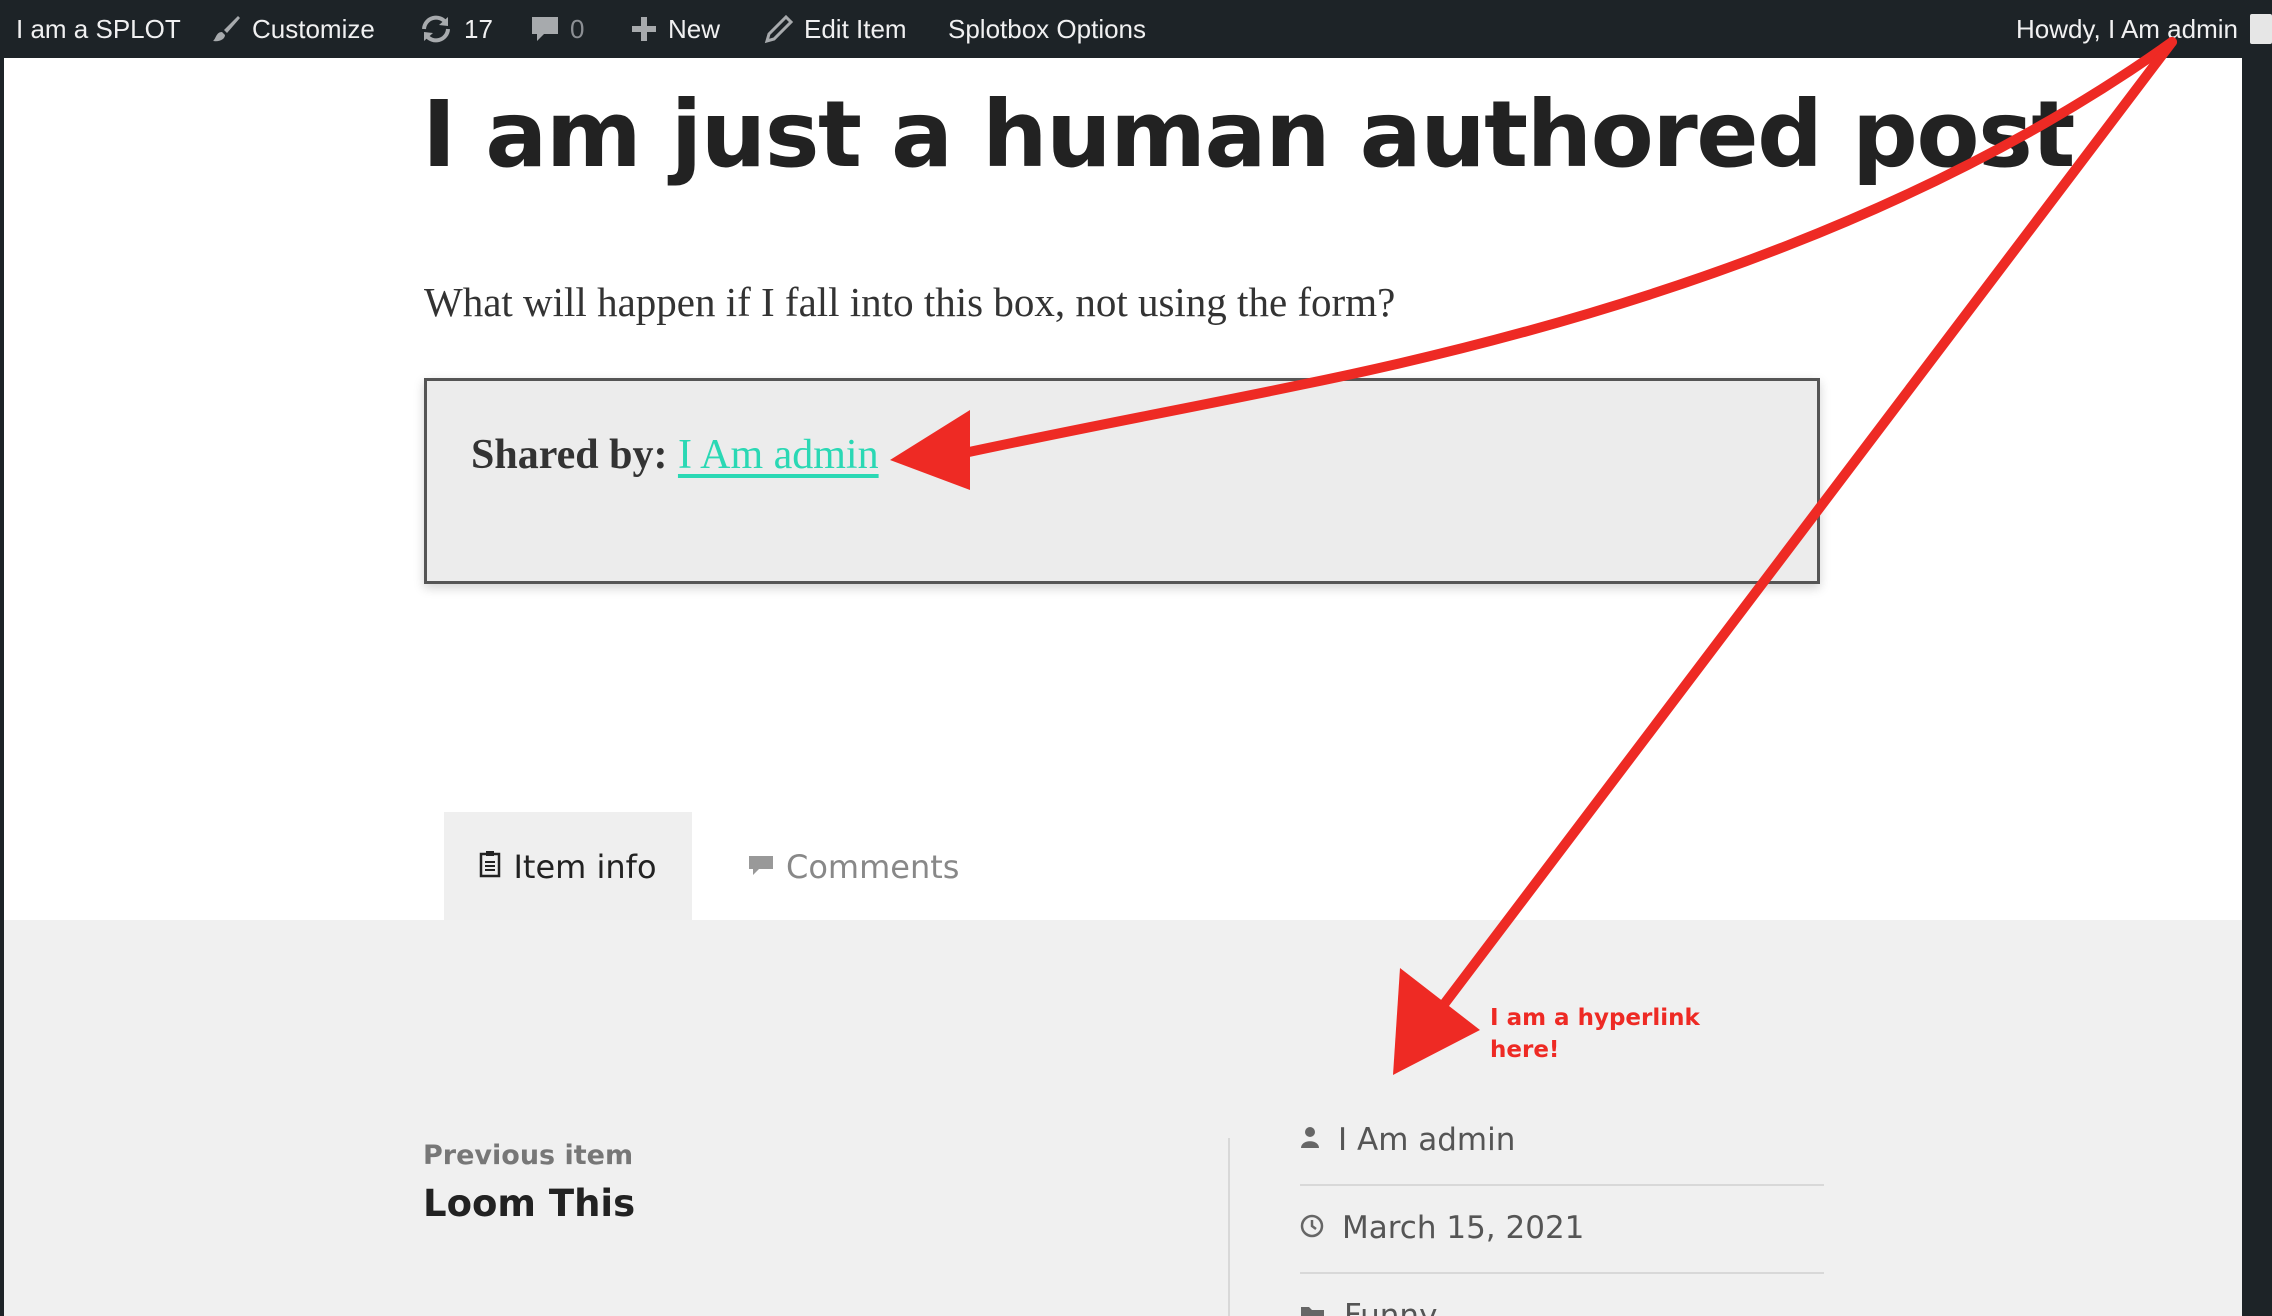  I want to click on tab-comments: Comments, so click(853, 867).